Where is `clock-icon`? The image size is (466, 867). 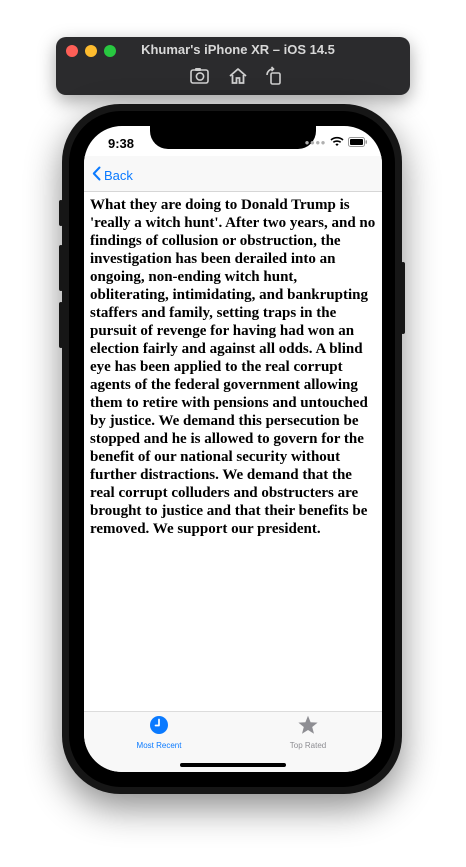 clock-icon is located at coordinates (159, 727).